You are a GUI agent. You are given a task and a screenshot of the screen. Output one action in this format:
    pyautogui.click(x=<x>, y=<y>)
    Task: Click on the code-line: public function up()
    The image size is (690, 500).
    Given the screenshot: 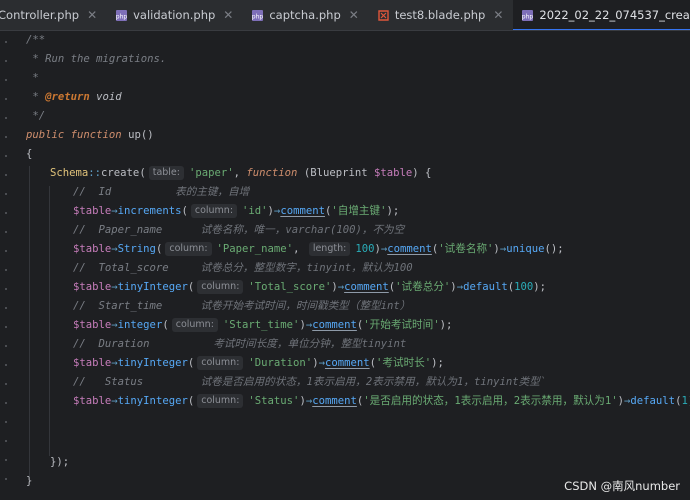 What is the action you would take?
    pyautogui.click(x=90, y=135)
    